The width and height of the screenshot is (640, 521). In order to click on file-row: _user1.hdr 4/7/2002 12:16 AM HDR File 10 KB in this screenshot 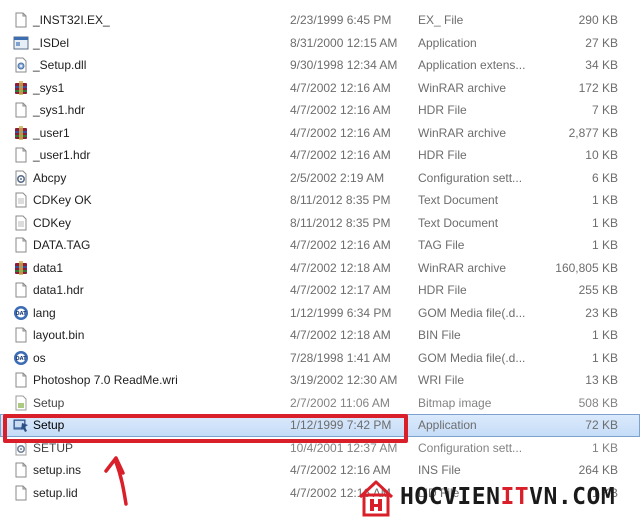, I will do `click(320, 155)`.